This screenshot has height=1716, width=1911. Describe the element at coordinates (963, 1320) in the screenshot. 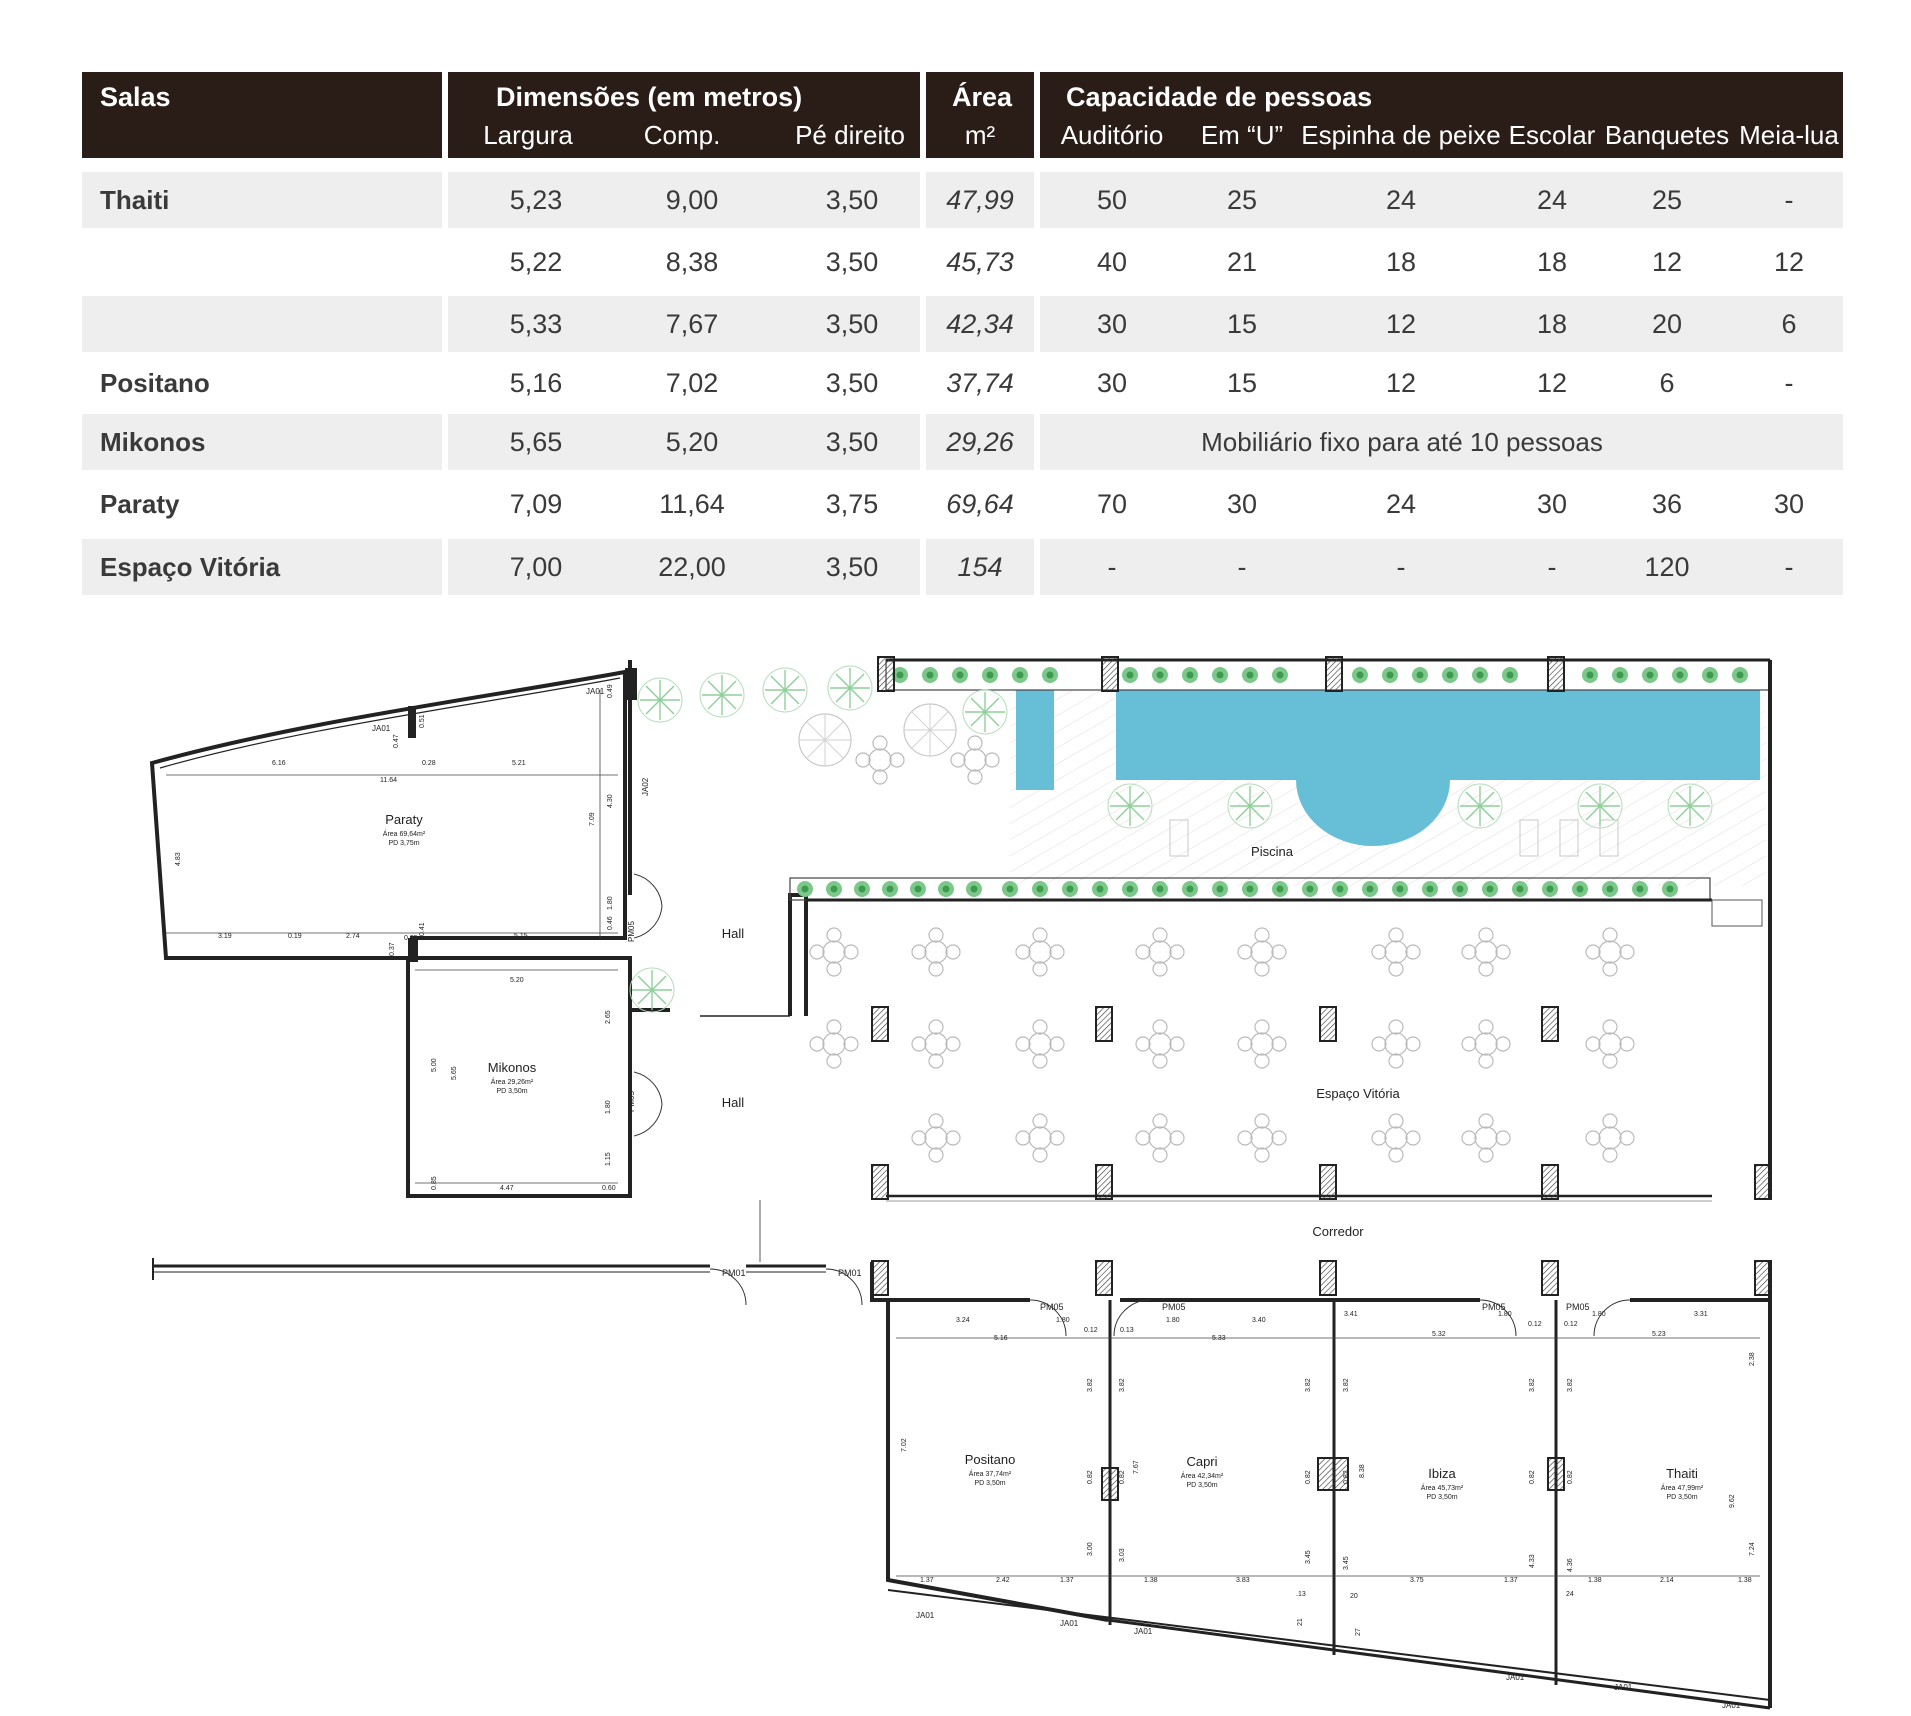

I see `svg-text: 3.24` at that location.